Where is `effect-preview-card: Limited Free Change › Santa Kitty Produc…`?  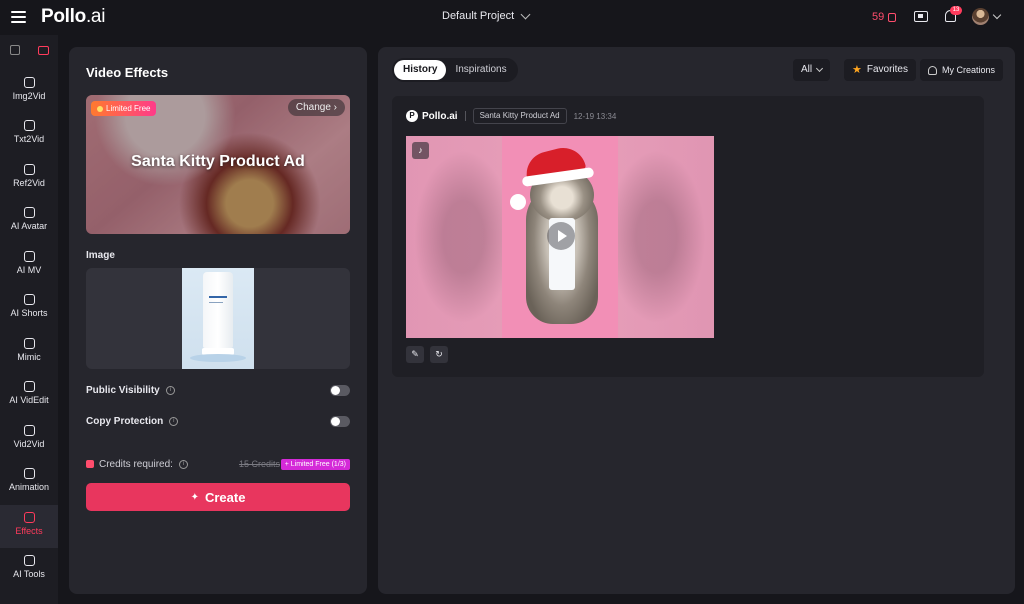 effect-preview-card: Limited Free Change › Santa Kitty Produc… is located at coordinates (218, 164).